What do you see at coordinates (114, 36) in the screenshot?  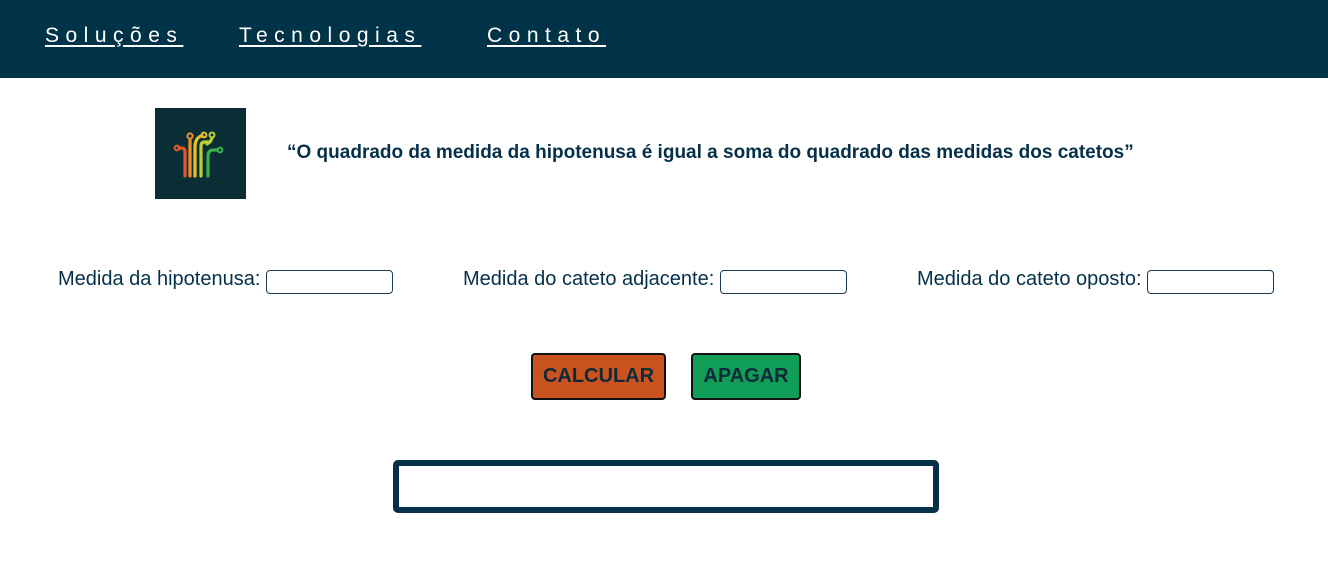 I see `nav-link-solucoes: Soluções` at bounding box center [114, 36].